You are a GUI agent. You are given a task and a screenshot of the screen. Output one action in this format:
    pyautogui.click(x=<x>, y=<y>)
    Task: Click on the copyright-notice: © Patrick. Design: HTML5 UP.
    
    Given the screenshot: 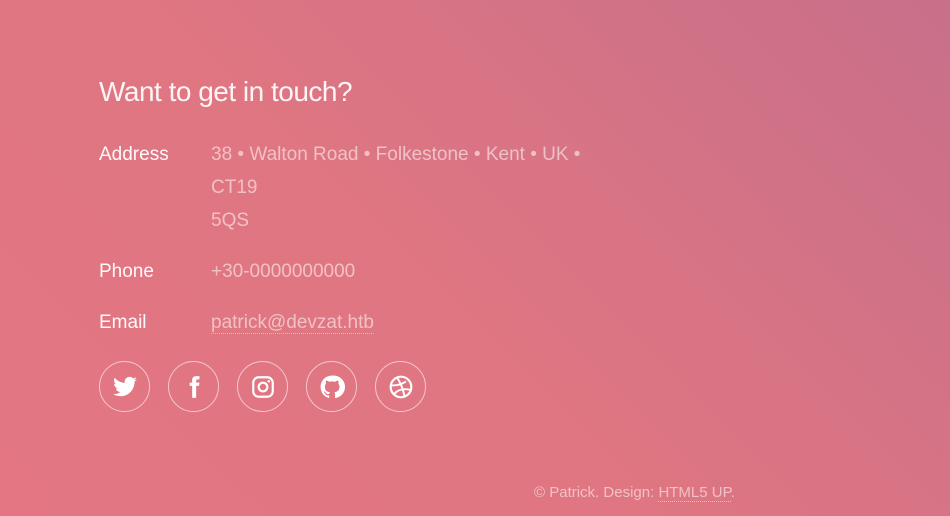 What is the action you would take?
    pyautogui.click(x=634, y=493)
    